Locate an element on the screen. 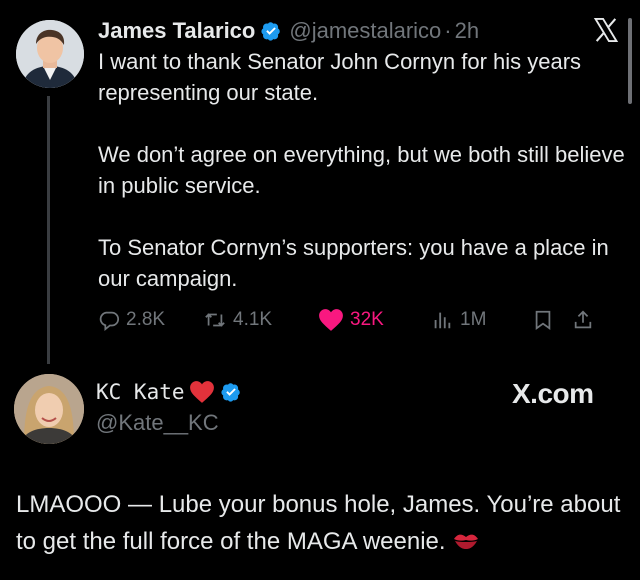 Image resolution: width=640 pixels, height=580 pixels. bookmark-button is located at coordinates (552, 320).